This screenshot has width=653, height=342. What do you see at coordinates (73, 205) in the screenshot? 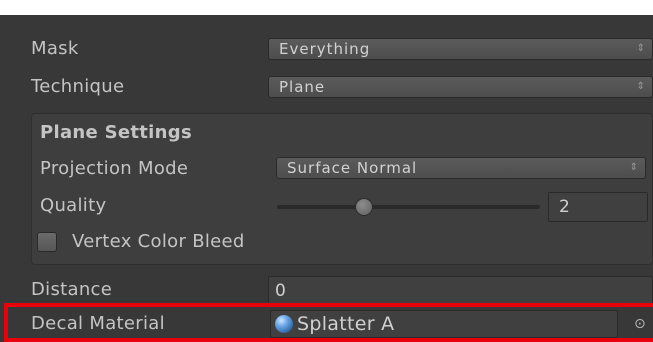
I see `quality-label: Quality` at bounding box center [73, 205].